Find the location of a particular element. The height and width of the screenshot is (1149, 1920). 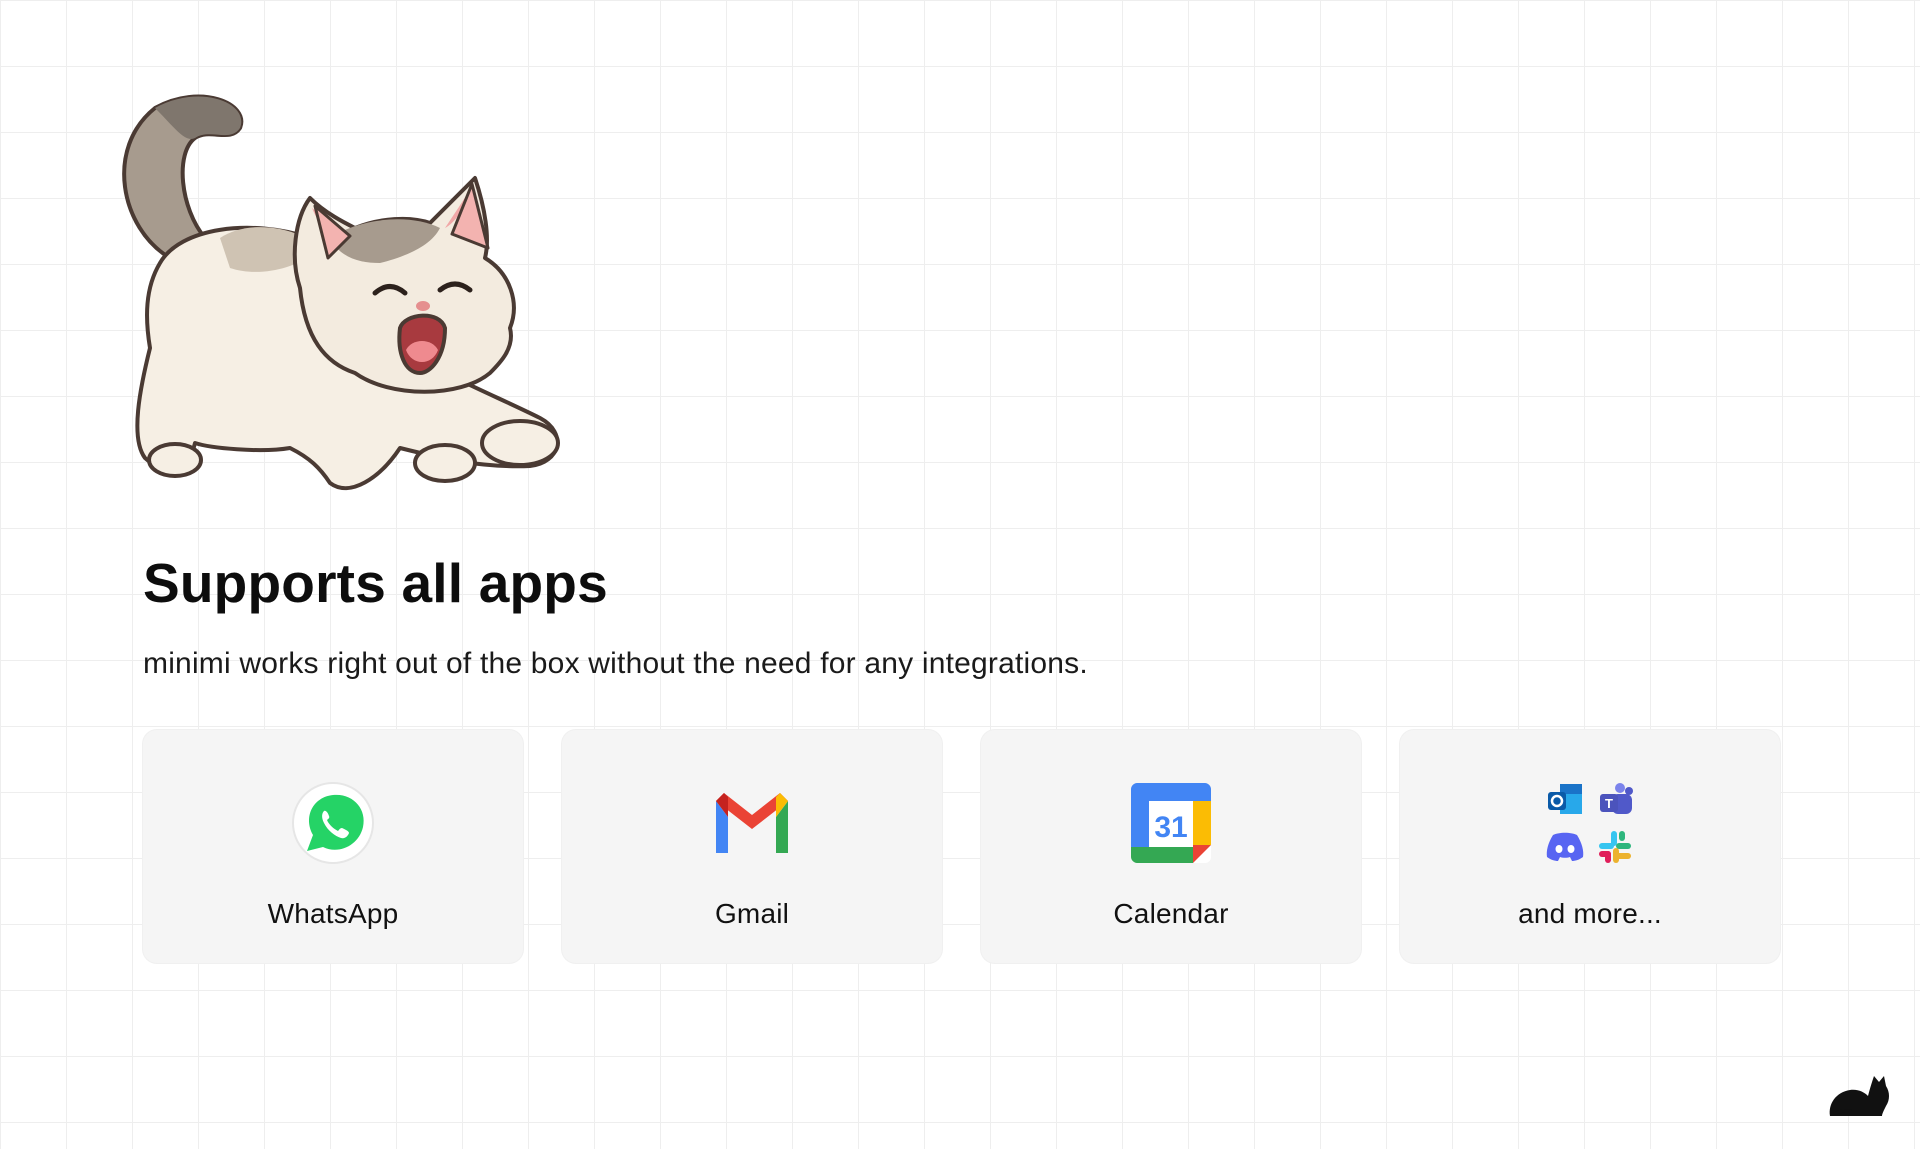

gmail-icon is located at coordinates (752, 823).